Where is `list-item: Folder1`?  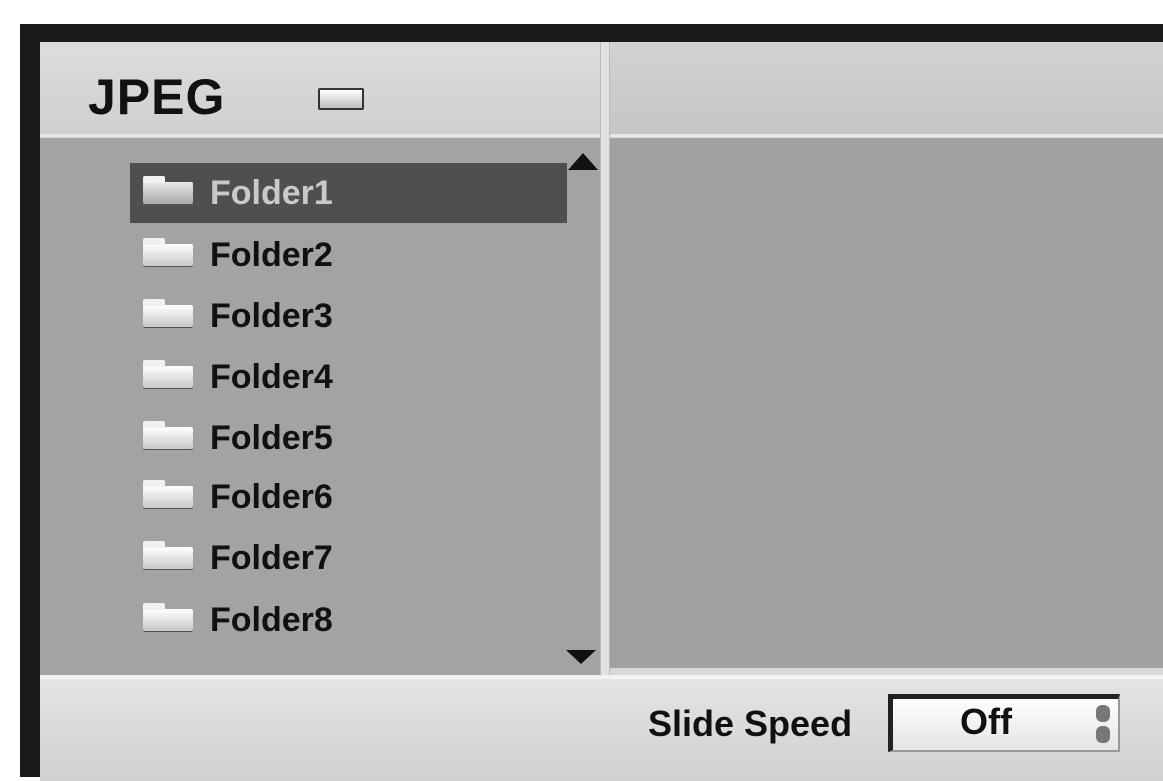 list-item: Folder1 is located at coordinates (348, 193).